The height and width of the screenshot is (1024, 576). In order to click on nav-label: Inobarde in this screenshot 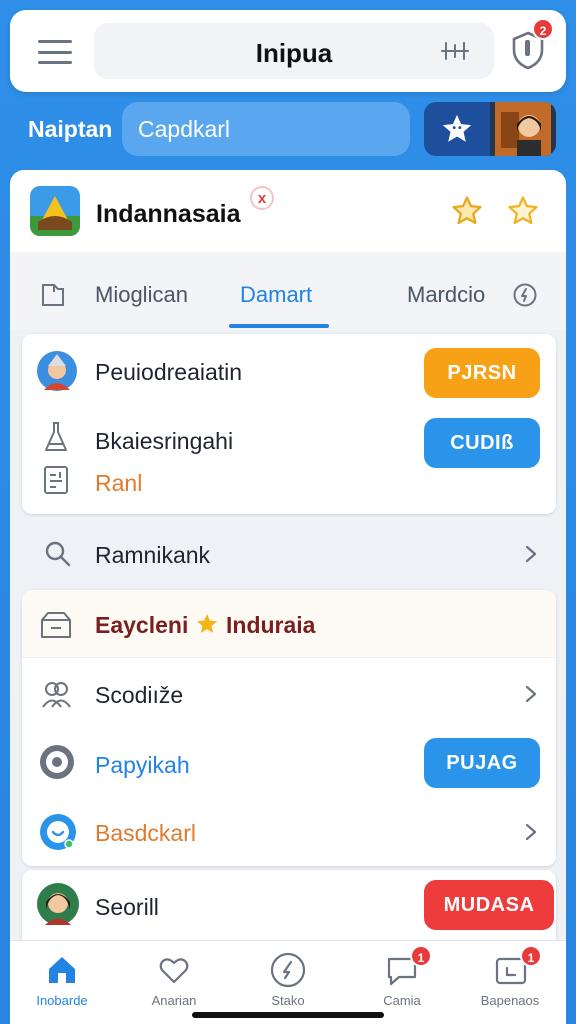, I will do `click(62, 1000)`.